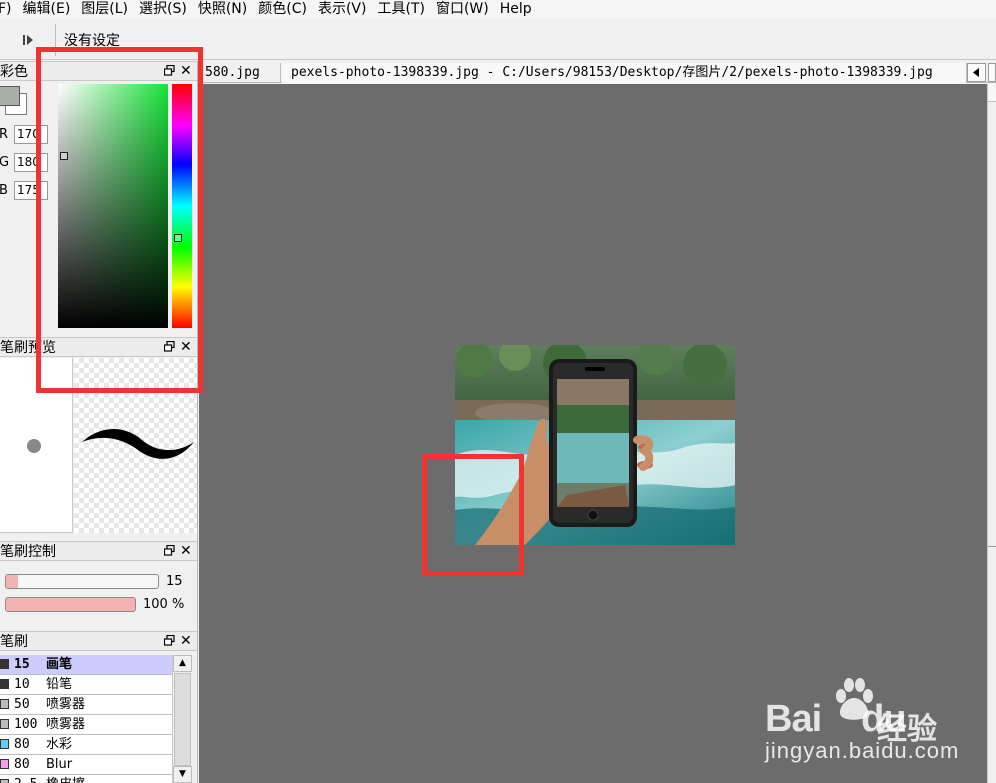 The image size is (996, 783). What do you see at coordinates (401, 9) in the screenshot?
I see `menu-item-7: 工具(T)` at bounding box center [401, 9].